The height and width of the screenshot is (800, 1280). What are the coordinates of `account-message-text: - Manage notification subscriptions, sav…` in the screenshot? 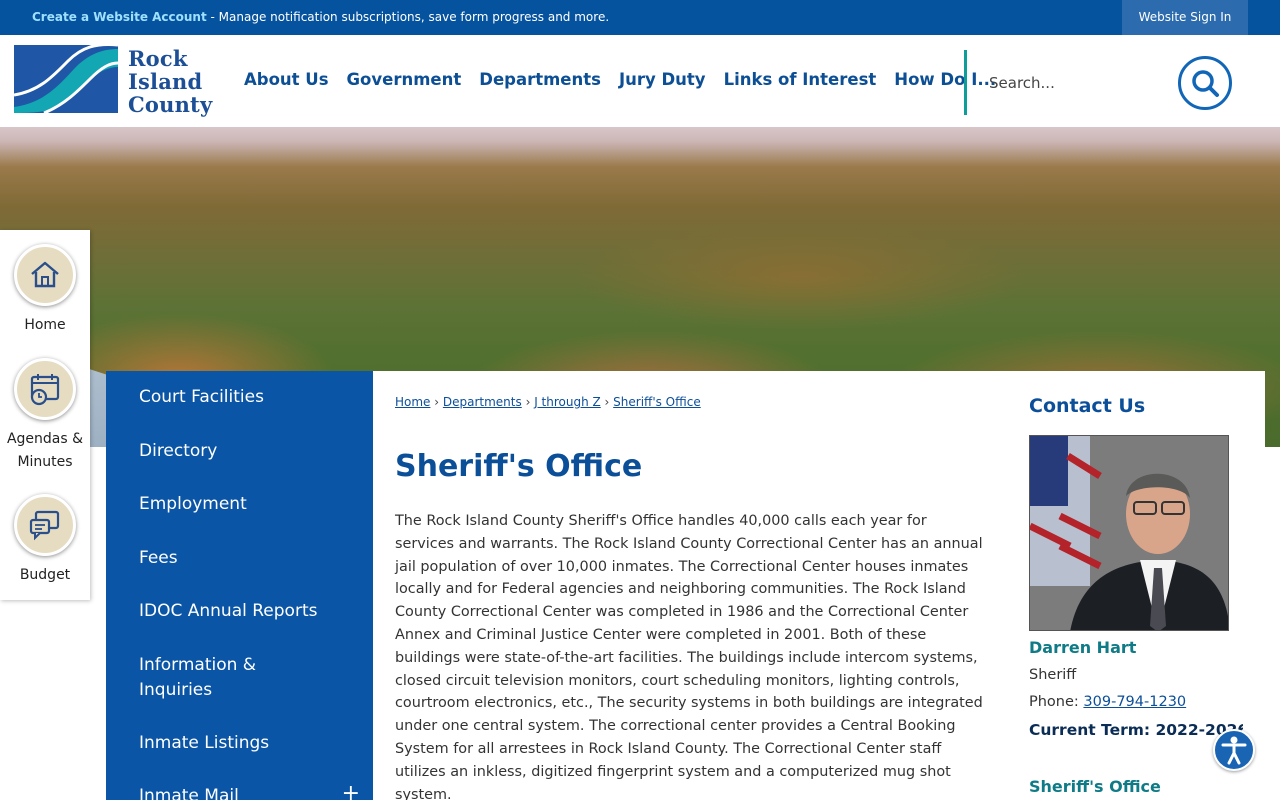 It's located at (408, 17).